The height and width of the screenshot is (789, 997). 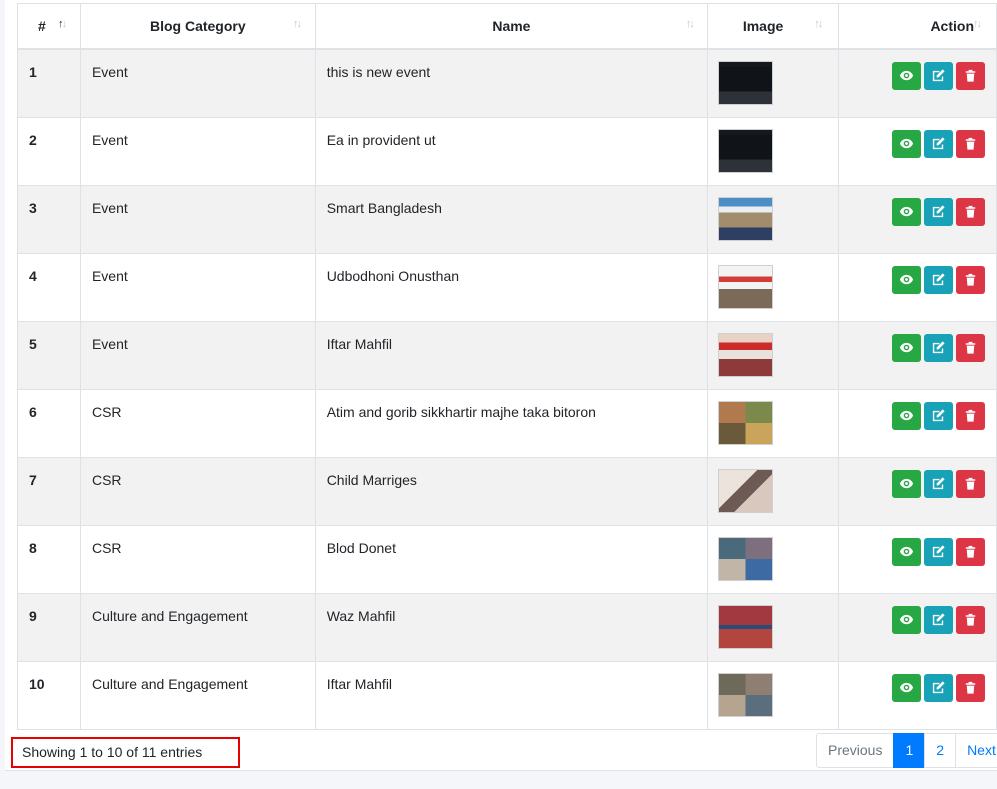 I want to click on table-row: 1 Event this is new event, so click(x=507, y=83).